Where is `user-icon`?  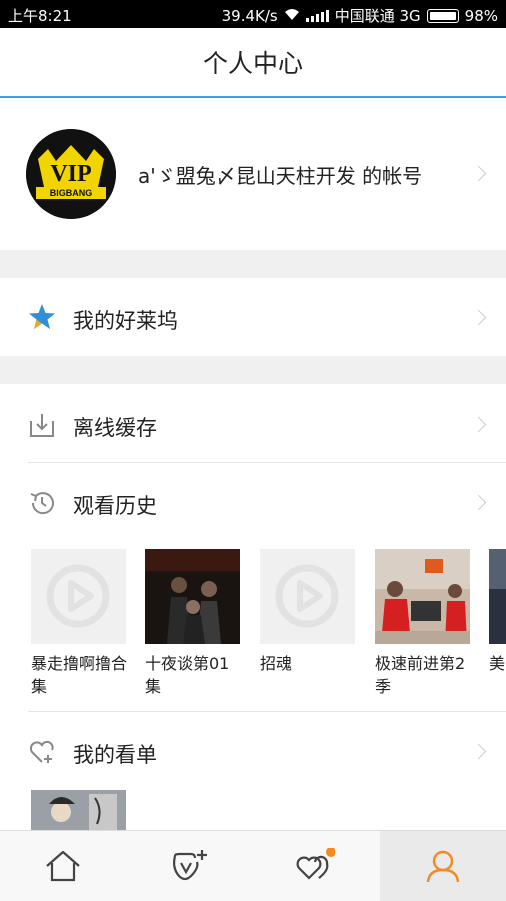 user-icon is located at coordinates (443, 866).